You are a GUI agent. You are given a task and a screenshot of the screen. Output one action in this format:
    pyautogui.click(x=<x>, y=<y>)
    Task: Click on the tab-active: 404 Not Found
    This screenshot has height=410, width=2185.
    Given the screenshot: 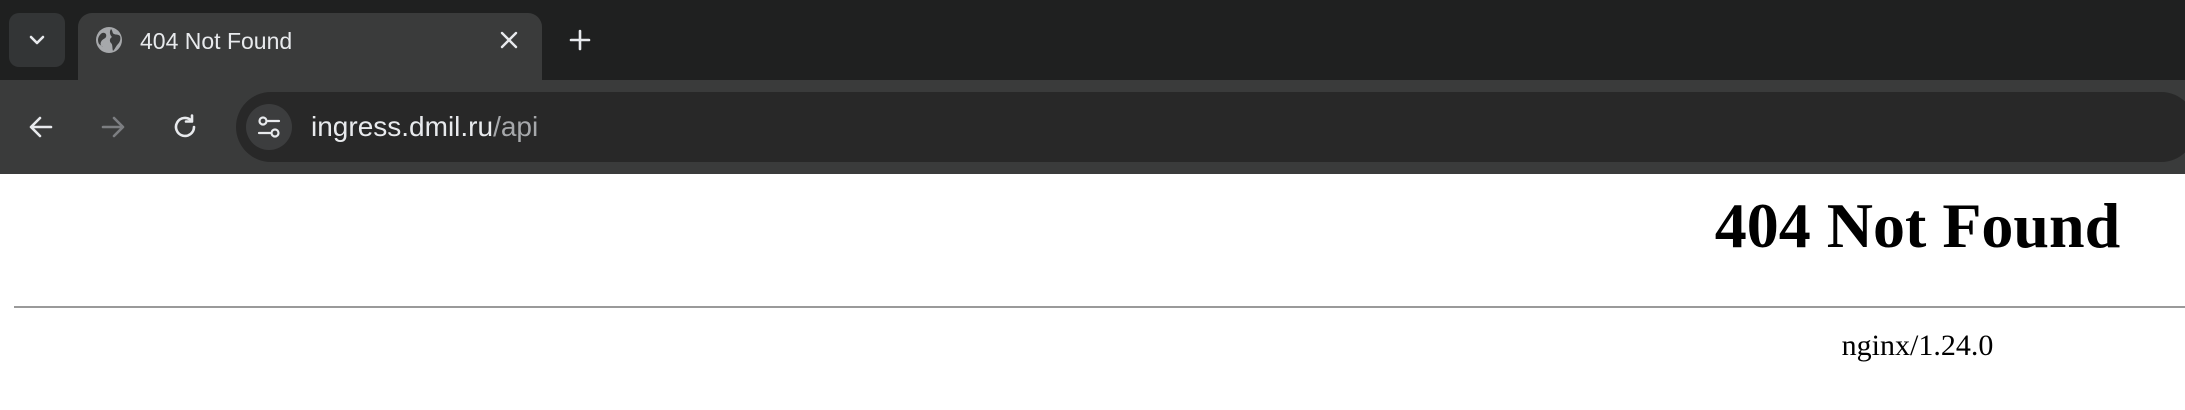 What is the action you would take?
    pyautogui.click(x=310, y=46)
    